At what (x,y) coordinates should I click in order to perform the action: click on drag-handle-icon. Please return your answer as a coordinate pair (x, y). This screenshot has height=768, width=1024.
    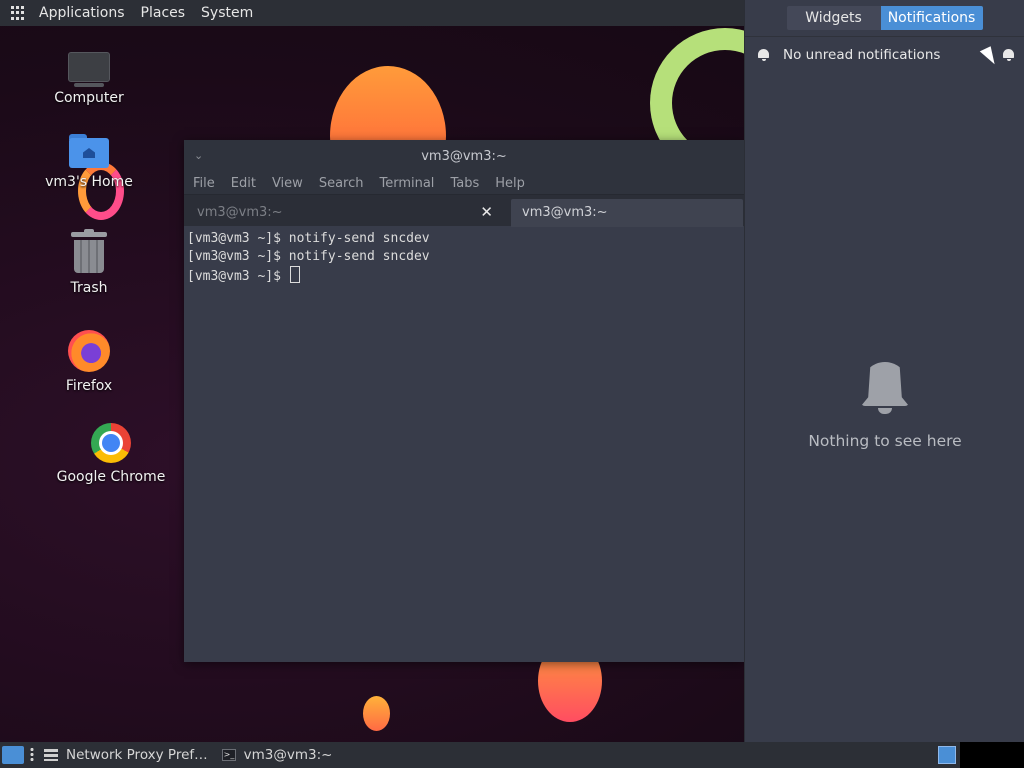
    Looking at the image, I should click on (32, 755).